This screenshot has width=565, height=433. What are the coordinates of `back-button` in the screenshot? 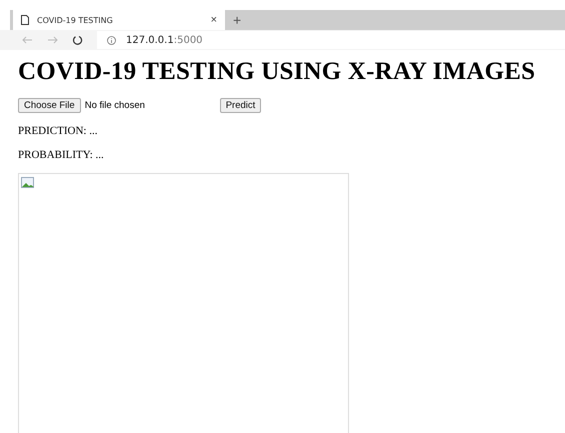 It's located at (27, 40).